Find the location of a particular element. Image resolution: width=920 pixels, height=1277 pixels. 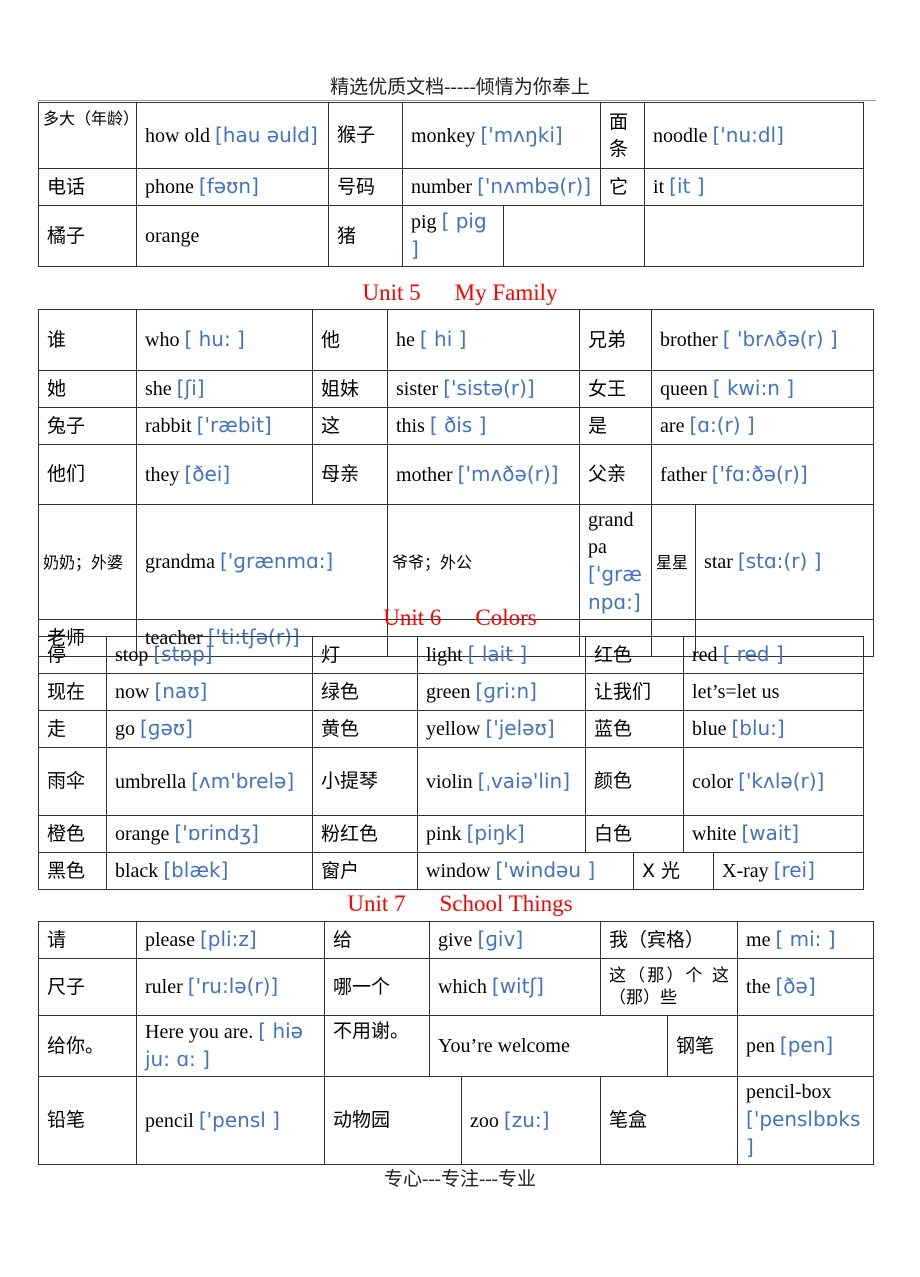

english-term-cell: light [ lait ] is located at coordinates (501, 655).